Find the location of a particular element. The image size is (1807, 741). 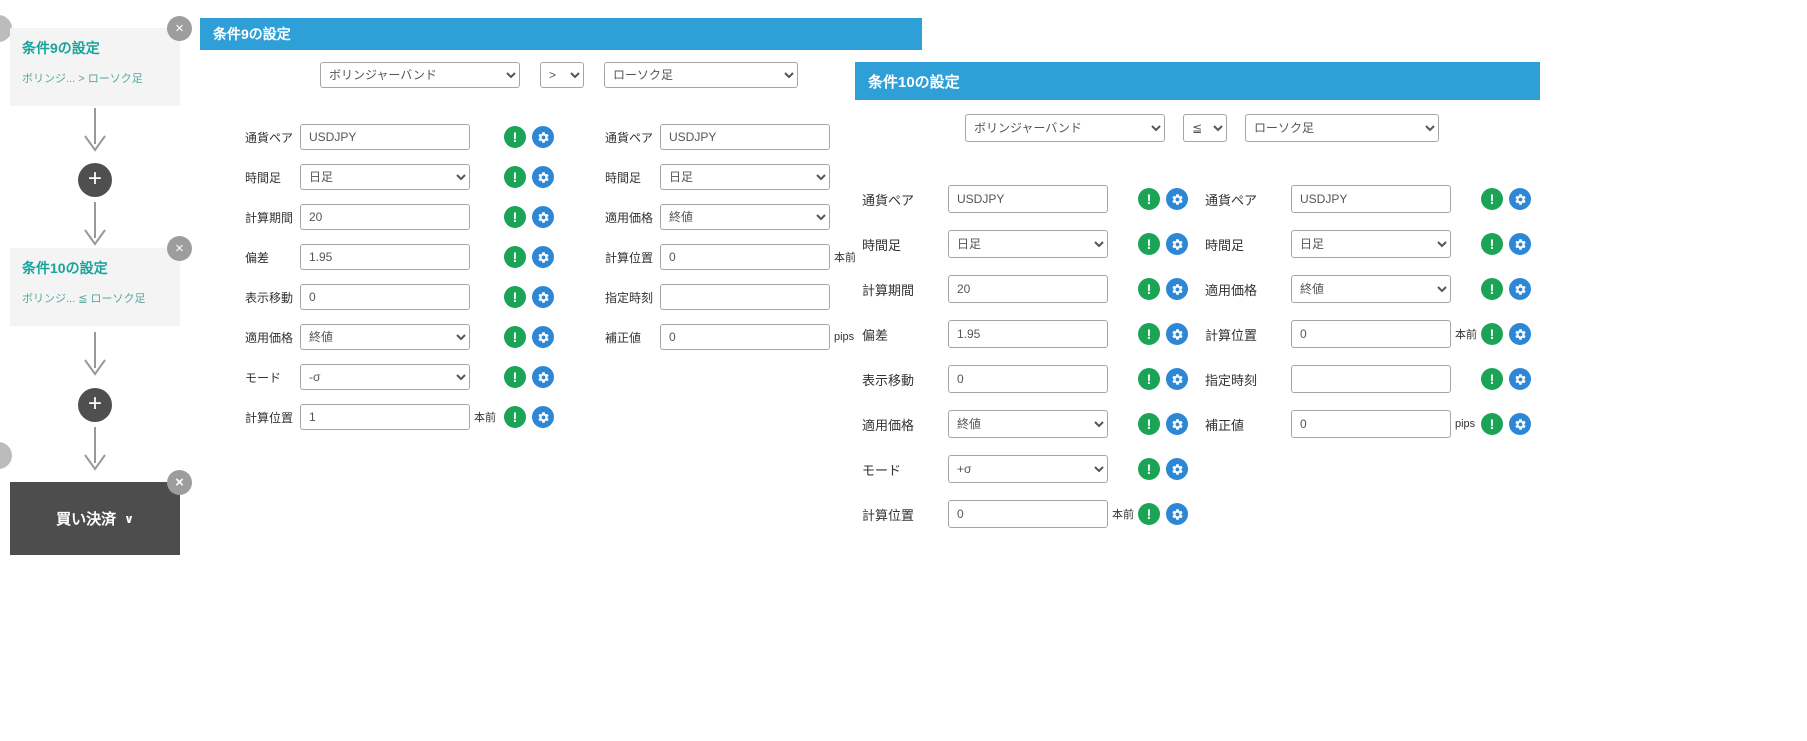

close-icon is located at coordinates (6, 455).